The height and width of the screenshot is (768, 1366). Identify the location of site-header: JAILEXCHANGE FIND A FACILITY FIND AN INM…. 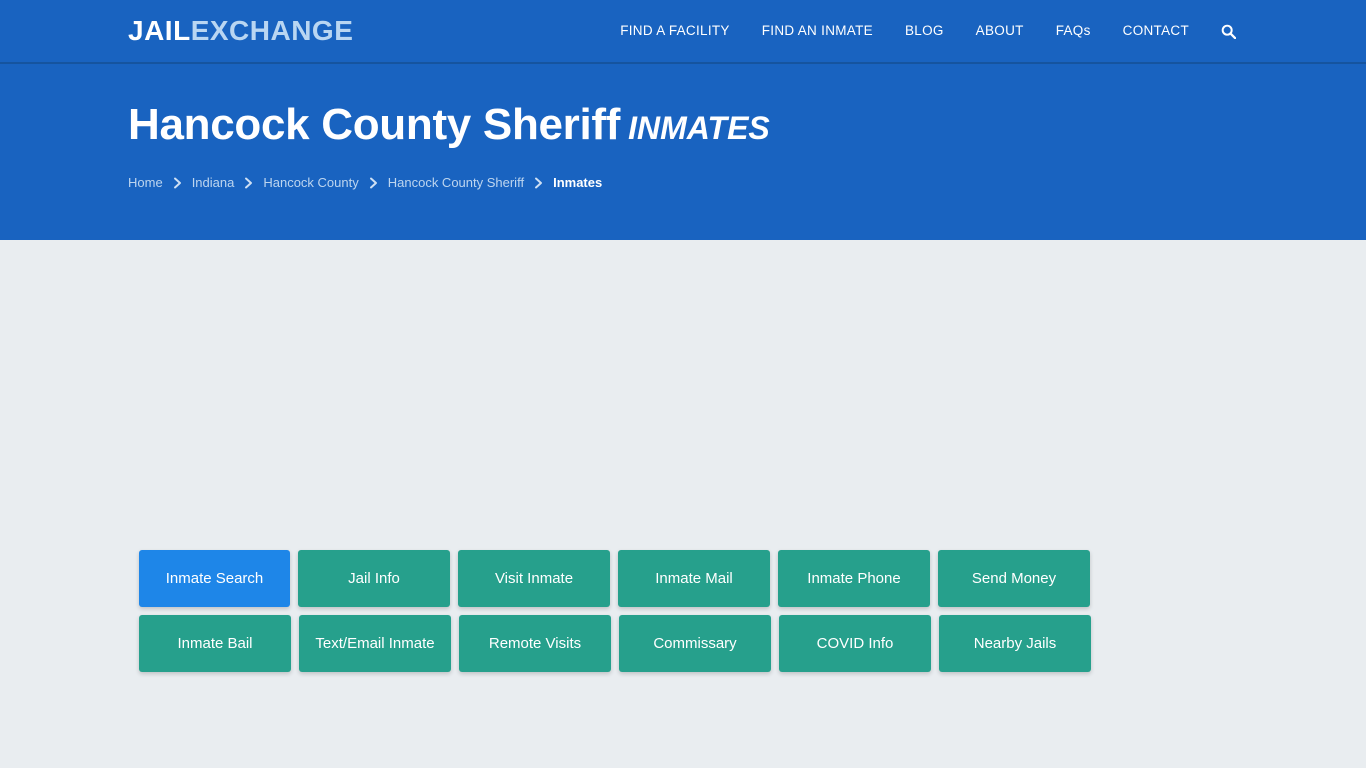
(683, 32).